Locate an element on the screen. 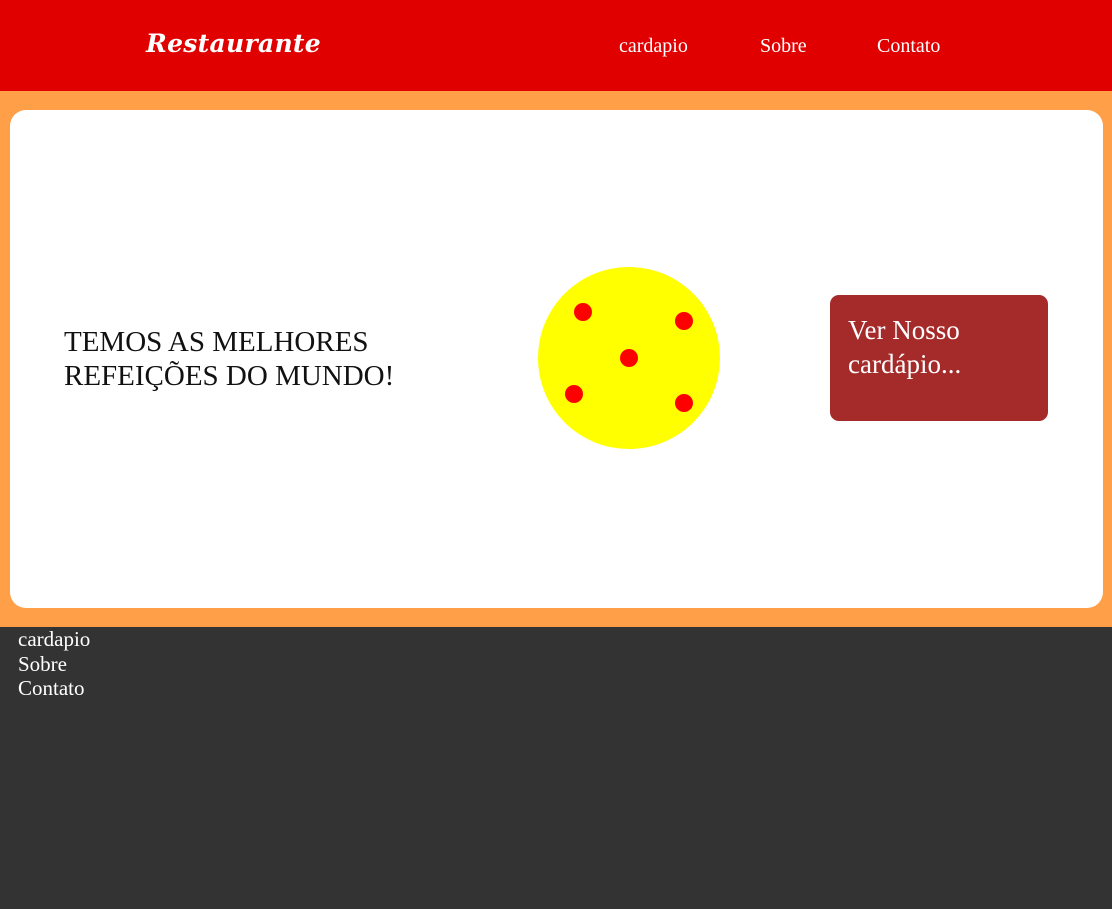 This screenshot has width=1112, height=909. hero-headline: TEMOS AS MELHORES REFEIÇÕES DO MUNDO! is located at coordinates (229, 359).